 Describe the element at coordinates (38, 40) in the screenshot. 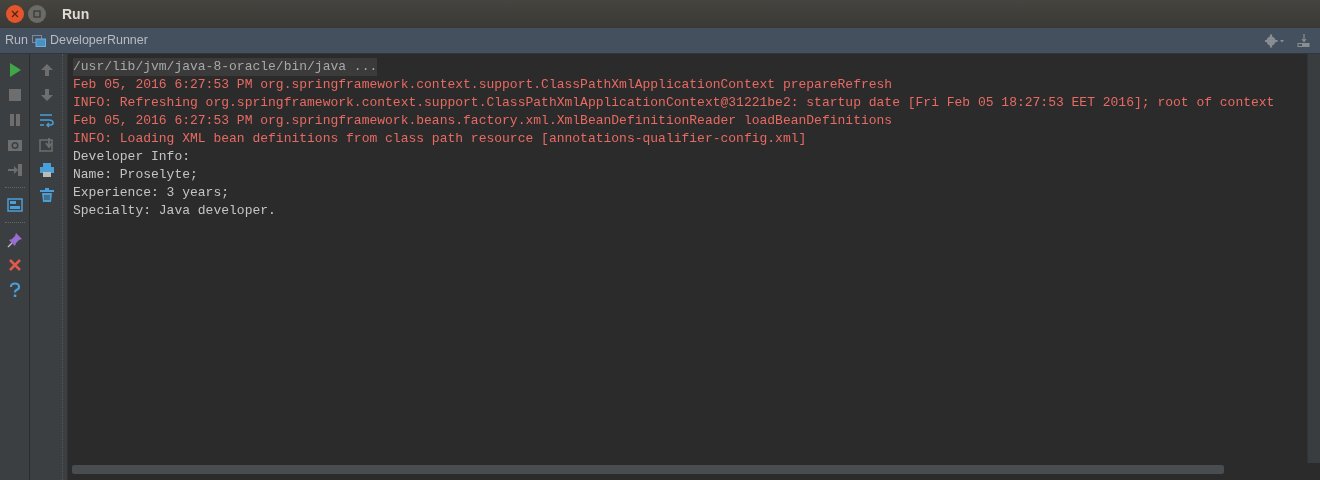

I see `window-icon` at that location.